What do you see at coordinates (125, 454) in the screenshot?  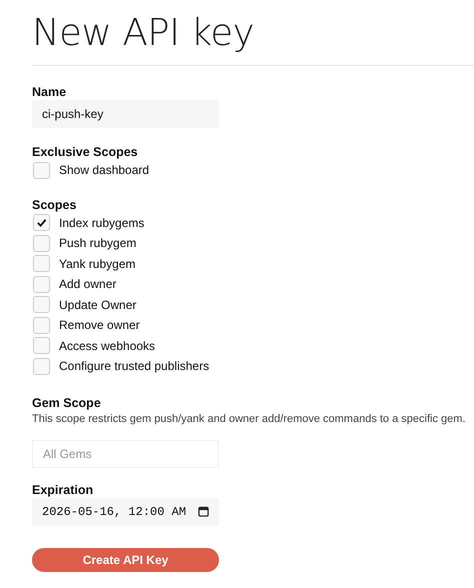 I see `gem-field: All Gems` at bounding box center [125, 454].